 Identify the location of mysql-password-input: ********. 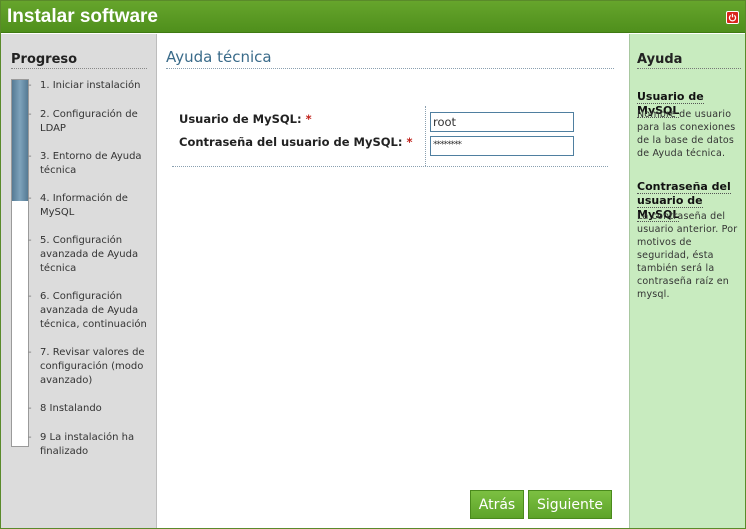
(502, 146).